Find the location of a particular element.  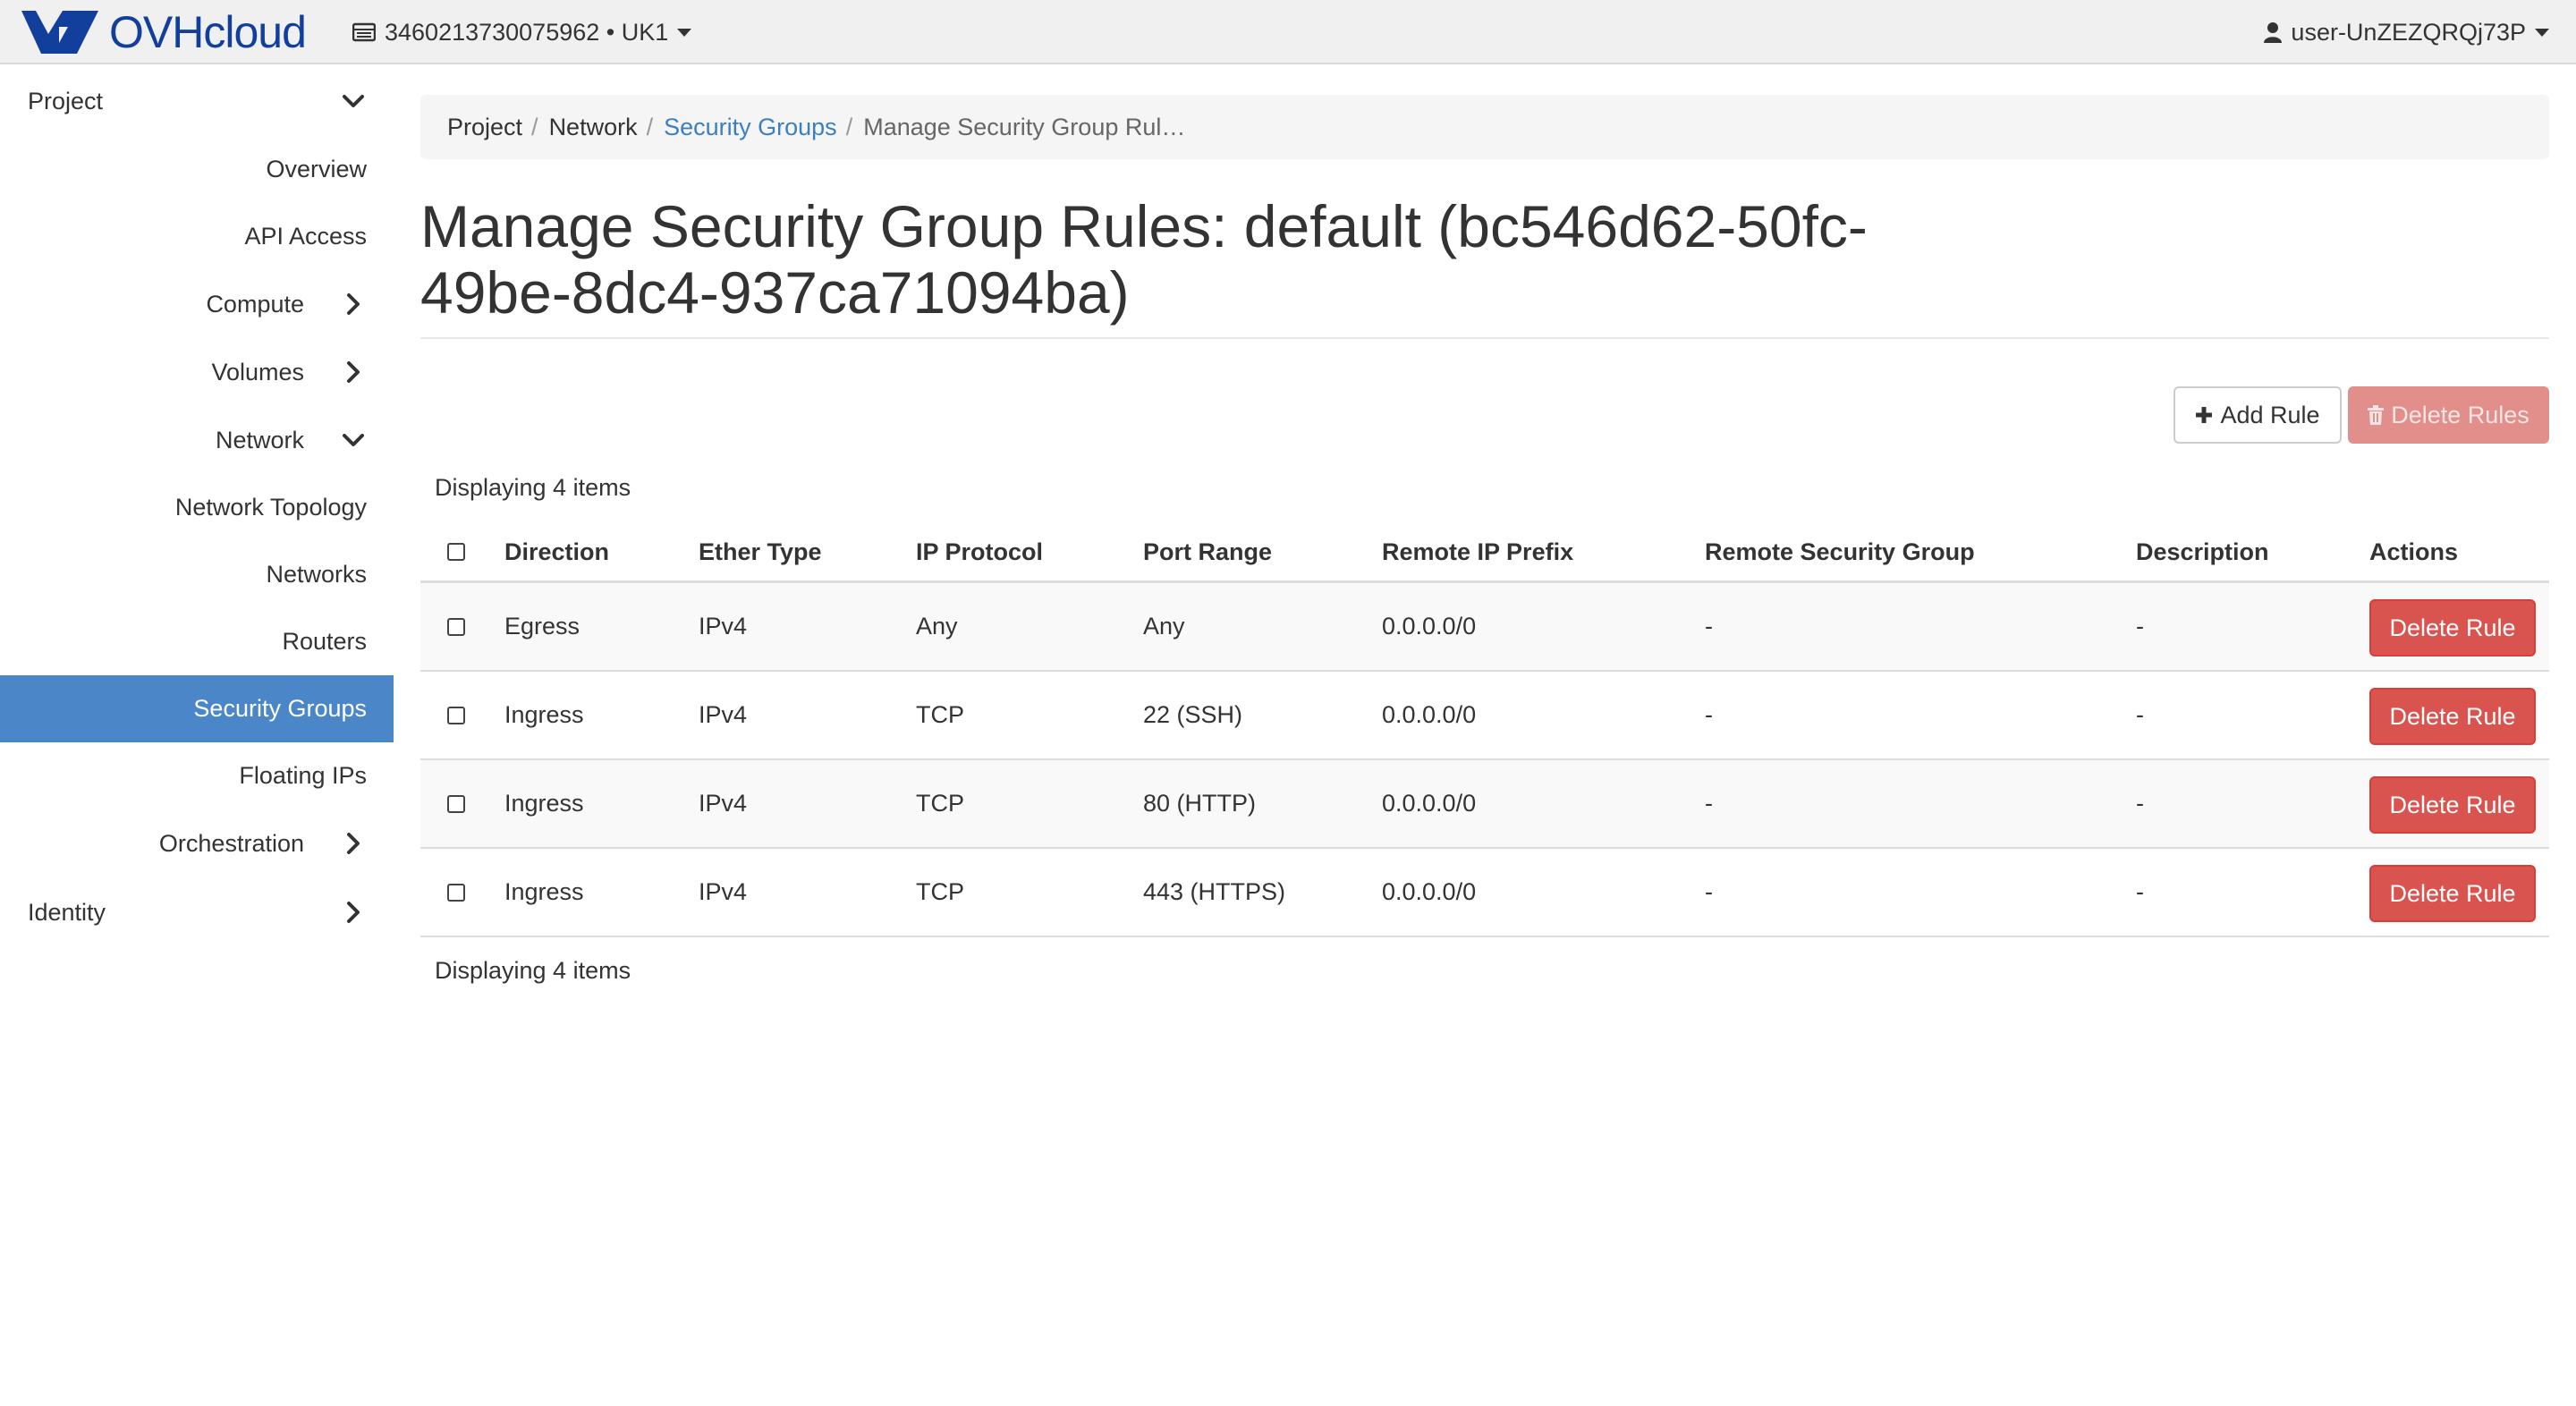

header-actions: Actions is located at coordinates (2414, 552).